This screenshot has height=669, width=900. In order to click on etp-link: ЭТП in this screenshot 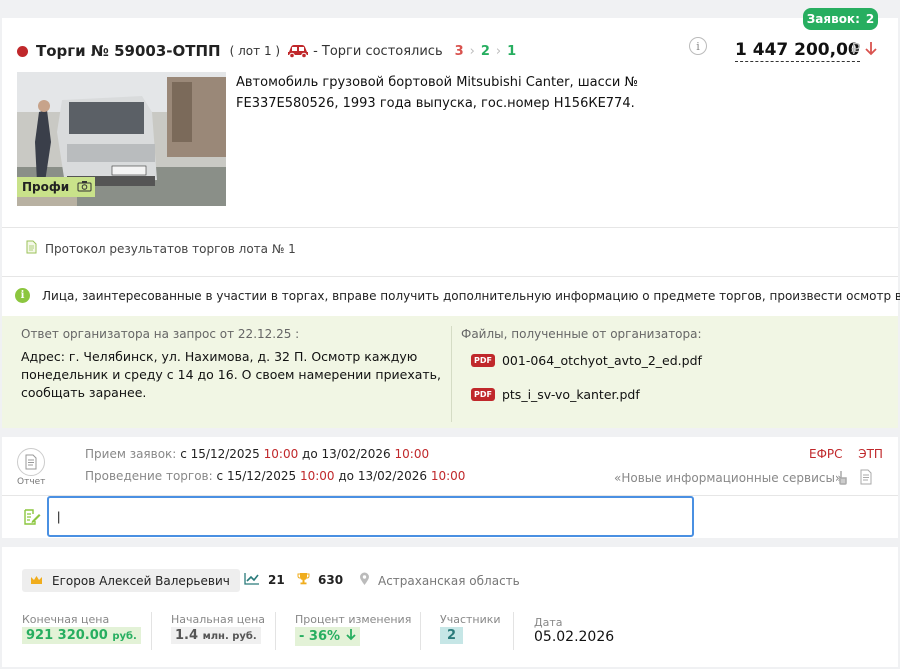, I will do `click(870, 454)`.